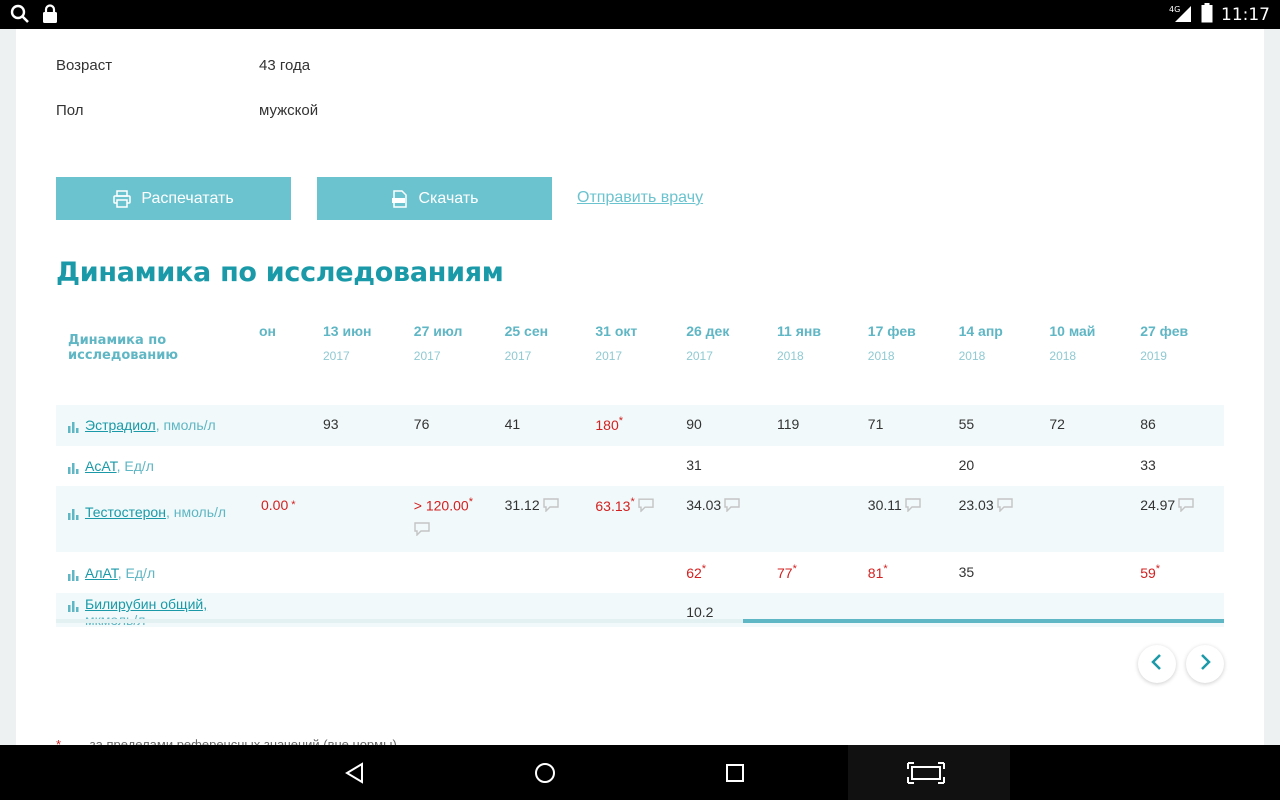  I want to click on value-text: 30.11, so click(884, 505).